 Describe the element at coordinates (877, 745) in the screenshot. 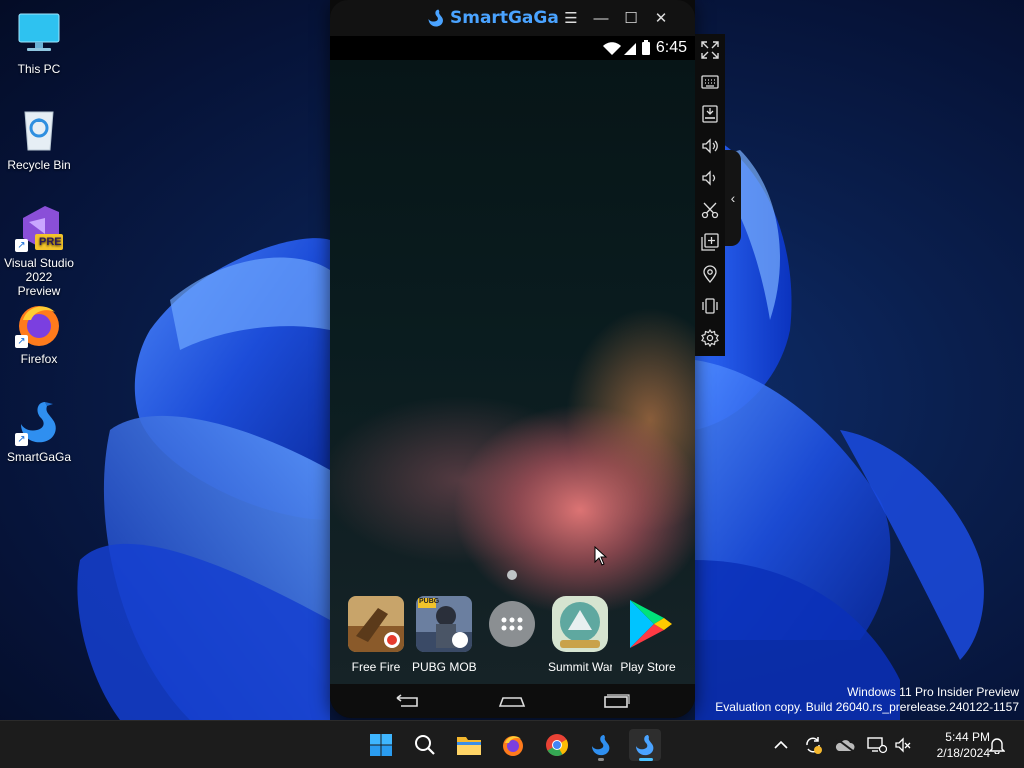

I see `network-disconnected-icon` at that location.